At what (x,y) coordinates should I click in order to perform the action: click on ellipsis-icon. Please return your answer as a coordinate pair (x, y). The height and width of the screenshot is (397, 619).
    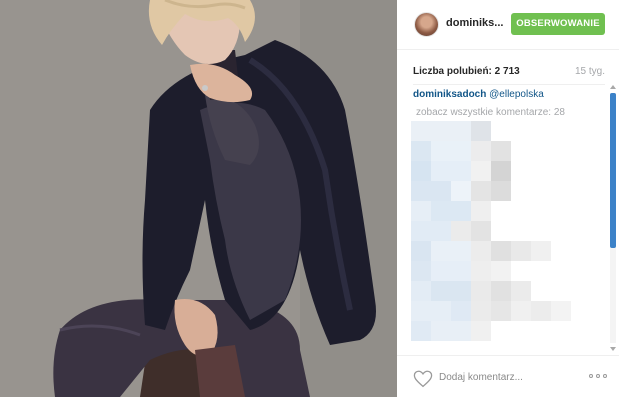
    Looking at the image, I should click on (598, 377).